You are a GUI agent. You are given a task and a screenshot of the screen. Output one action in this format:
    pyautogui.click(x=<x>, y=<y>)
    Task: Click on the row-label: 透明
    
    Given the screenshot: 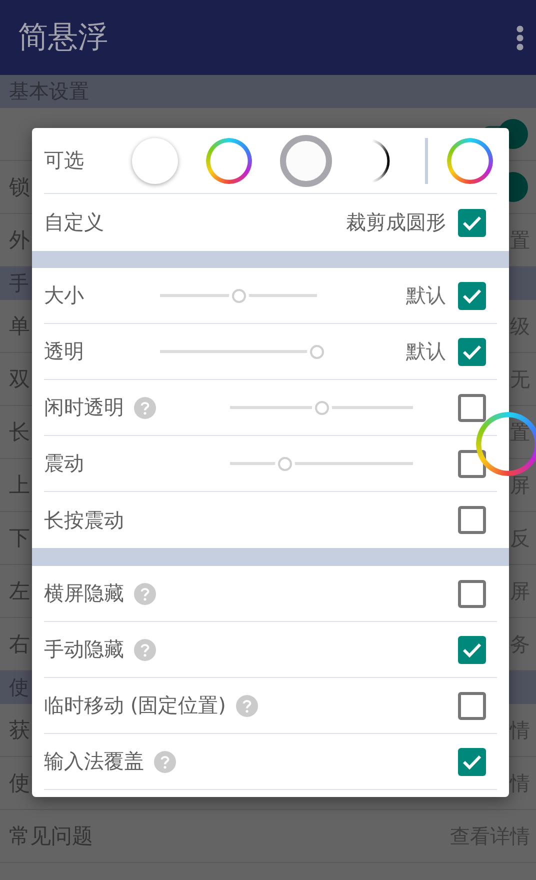 What is the action you would take?
    pyautogui.click(x=64, y=351)
    